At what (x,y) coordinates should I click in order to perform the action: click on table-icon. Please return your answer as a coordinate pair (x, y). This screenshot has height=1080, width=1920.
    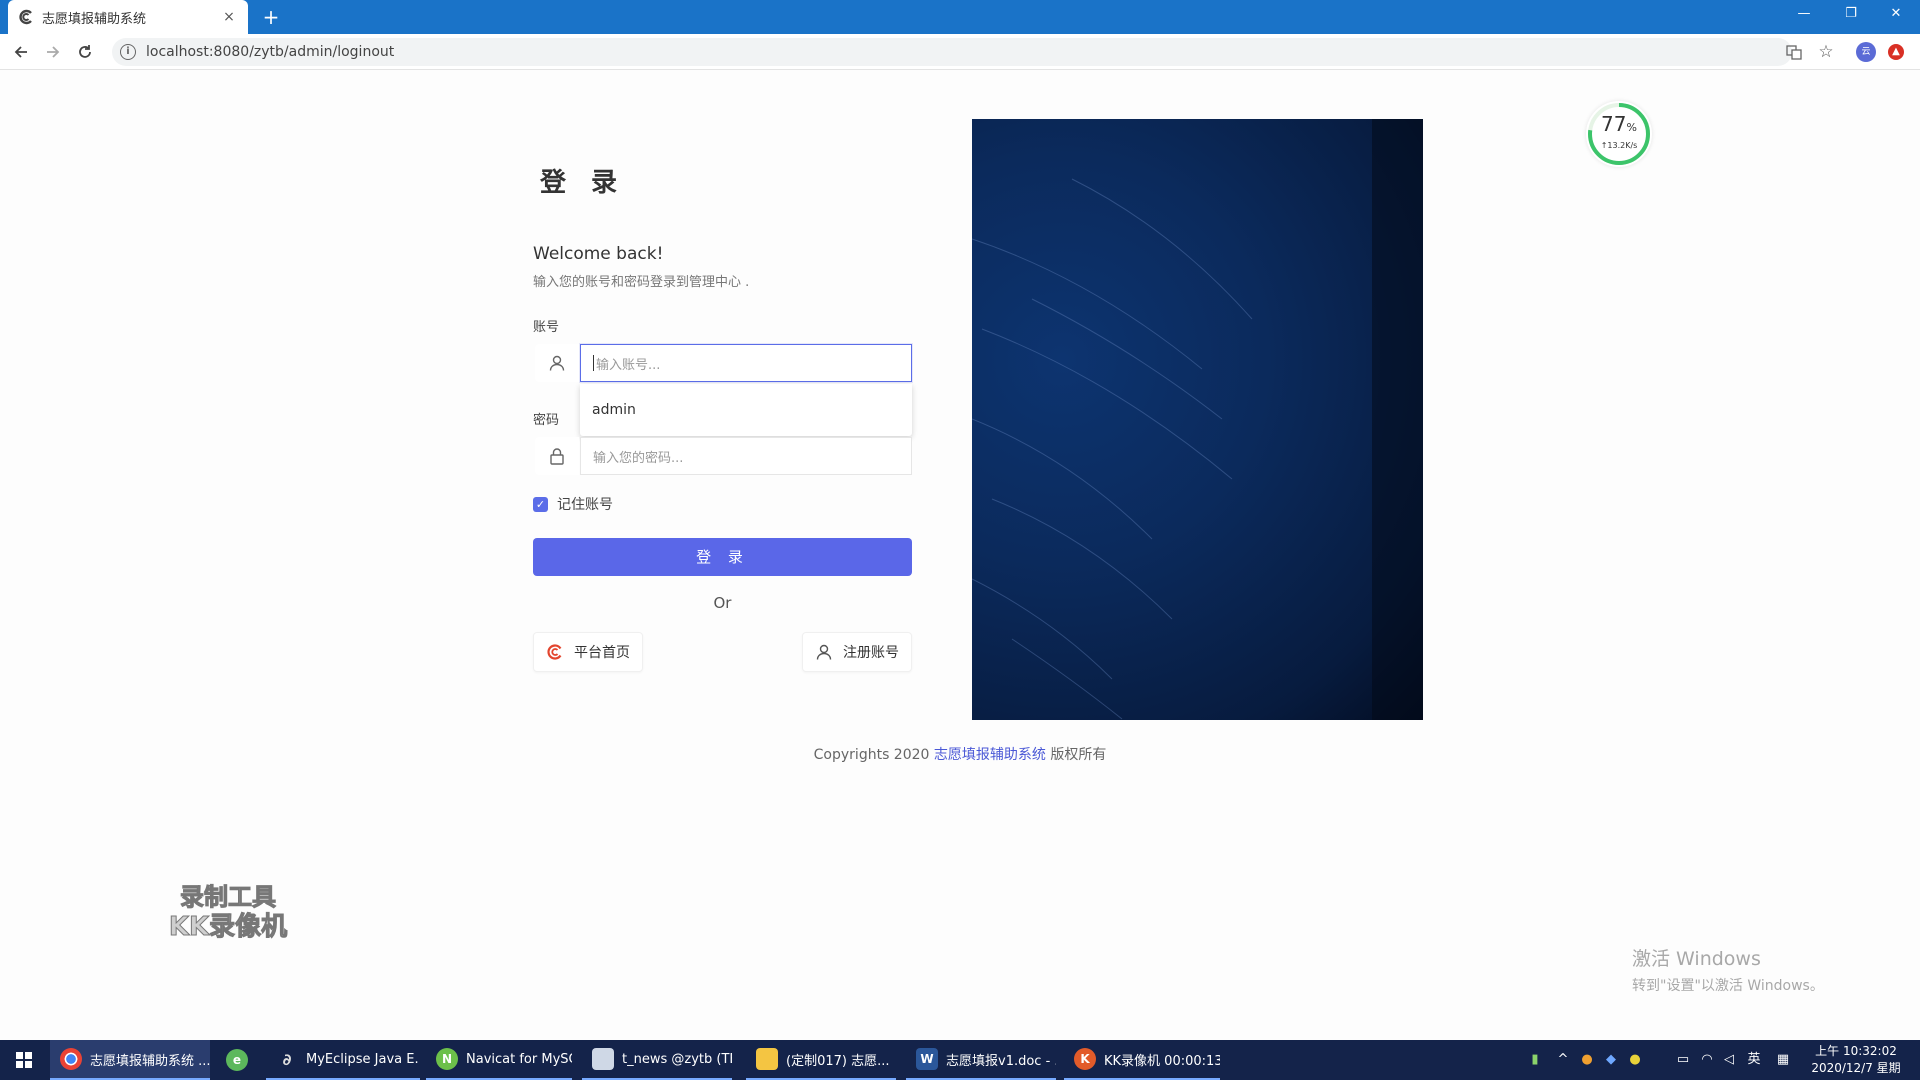
    Looking at the image, I should click on (603, 1059).